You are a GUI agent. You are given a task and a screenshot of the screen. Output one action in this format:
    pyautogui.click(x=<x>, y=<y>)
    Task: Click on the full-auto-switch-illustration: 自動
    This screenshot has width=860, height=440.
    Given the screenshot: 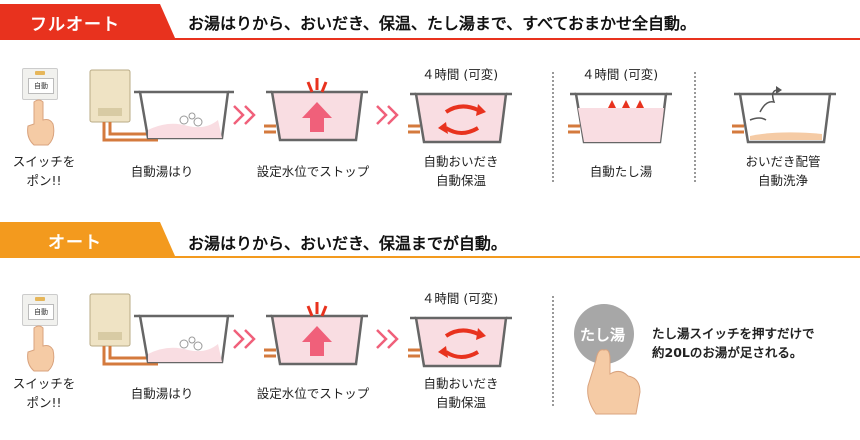 What is the action you would take?
    pyautogui.click(x=45, y=108)
    